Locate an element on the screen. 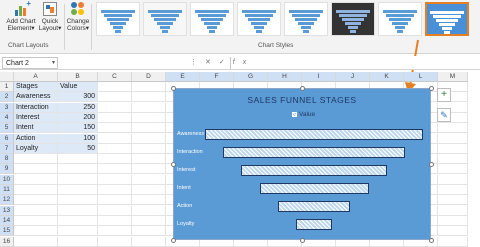 Image resolution: width=480 pixels, height=247 pixels. chart-legend: Value is located at coordinates (303, 114).